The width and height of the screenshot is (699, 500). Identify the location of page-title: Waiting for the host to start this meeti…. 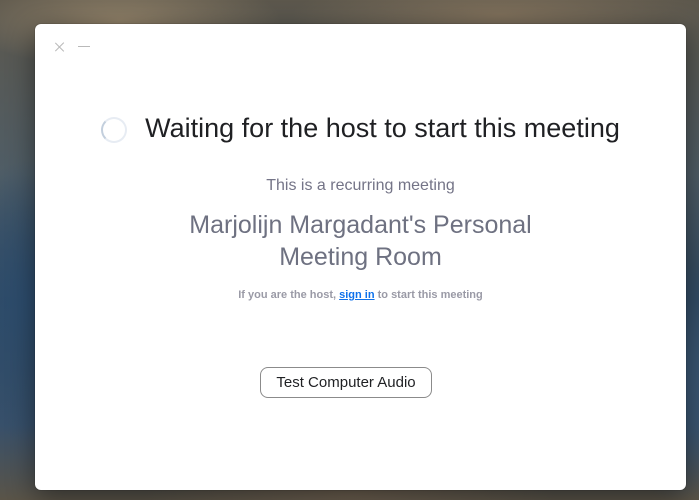
(382, 128).